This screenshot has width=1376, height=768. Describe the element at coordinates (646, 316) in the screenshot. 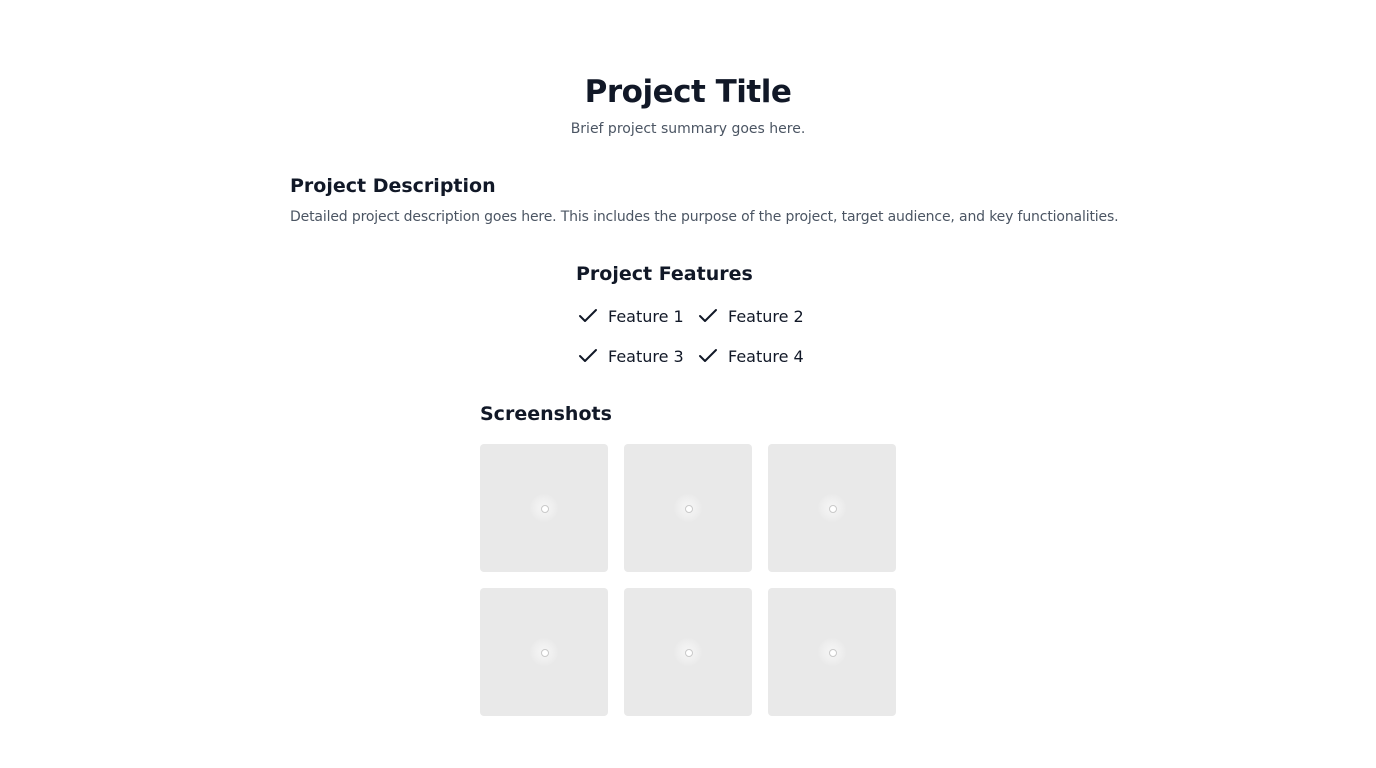

I see `feature-label: Feature 1` at that location.